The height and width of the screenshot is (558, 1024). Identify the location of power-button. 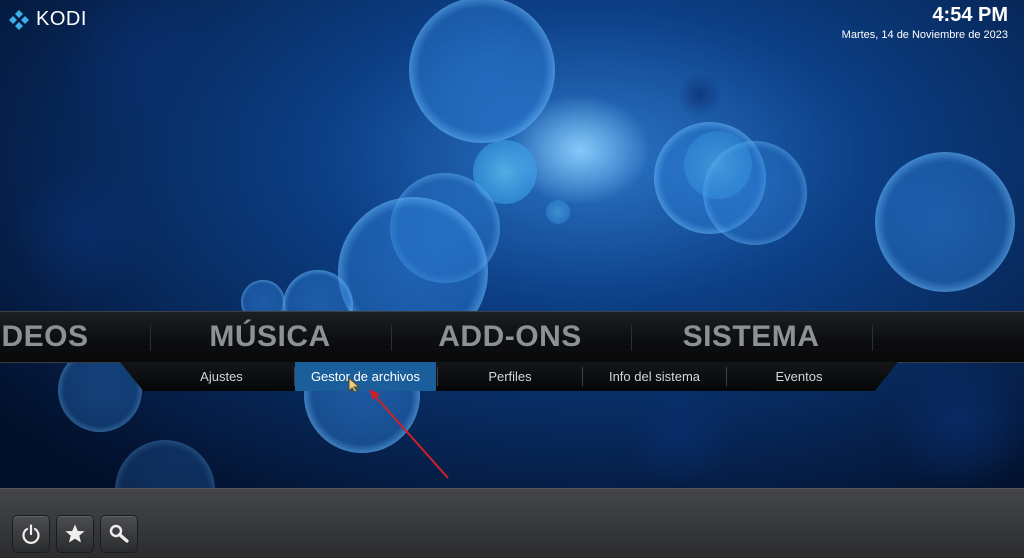
(31, 534).